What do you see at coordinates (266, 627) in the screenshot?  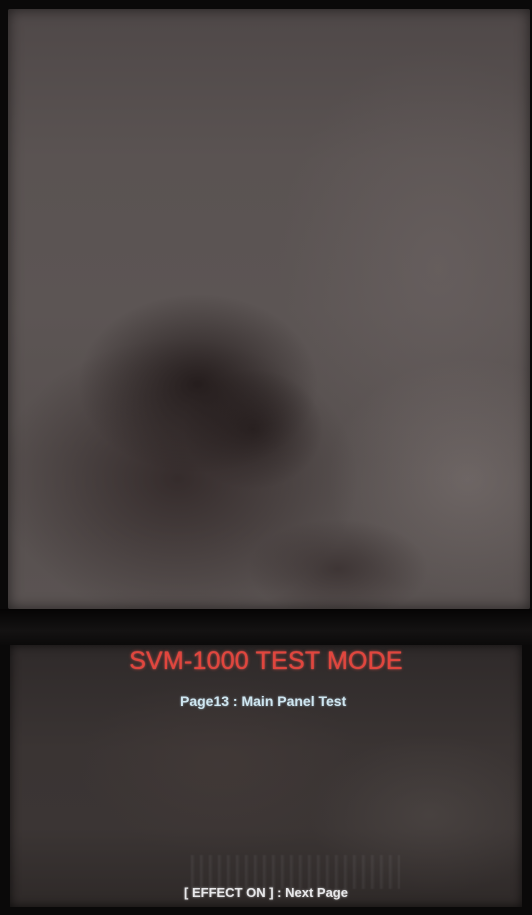 I see `panel-divider` at bounding box center [266, 627].